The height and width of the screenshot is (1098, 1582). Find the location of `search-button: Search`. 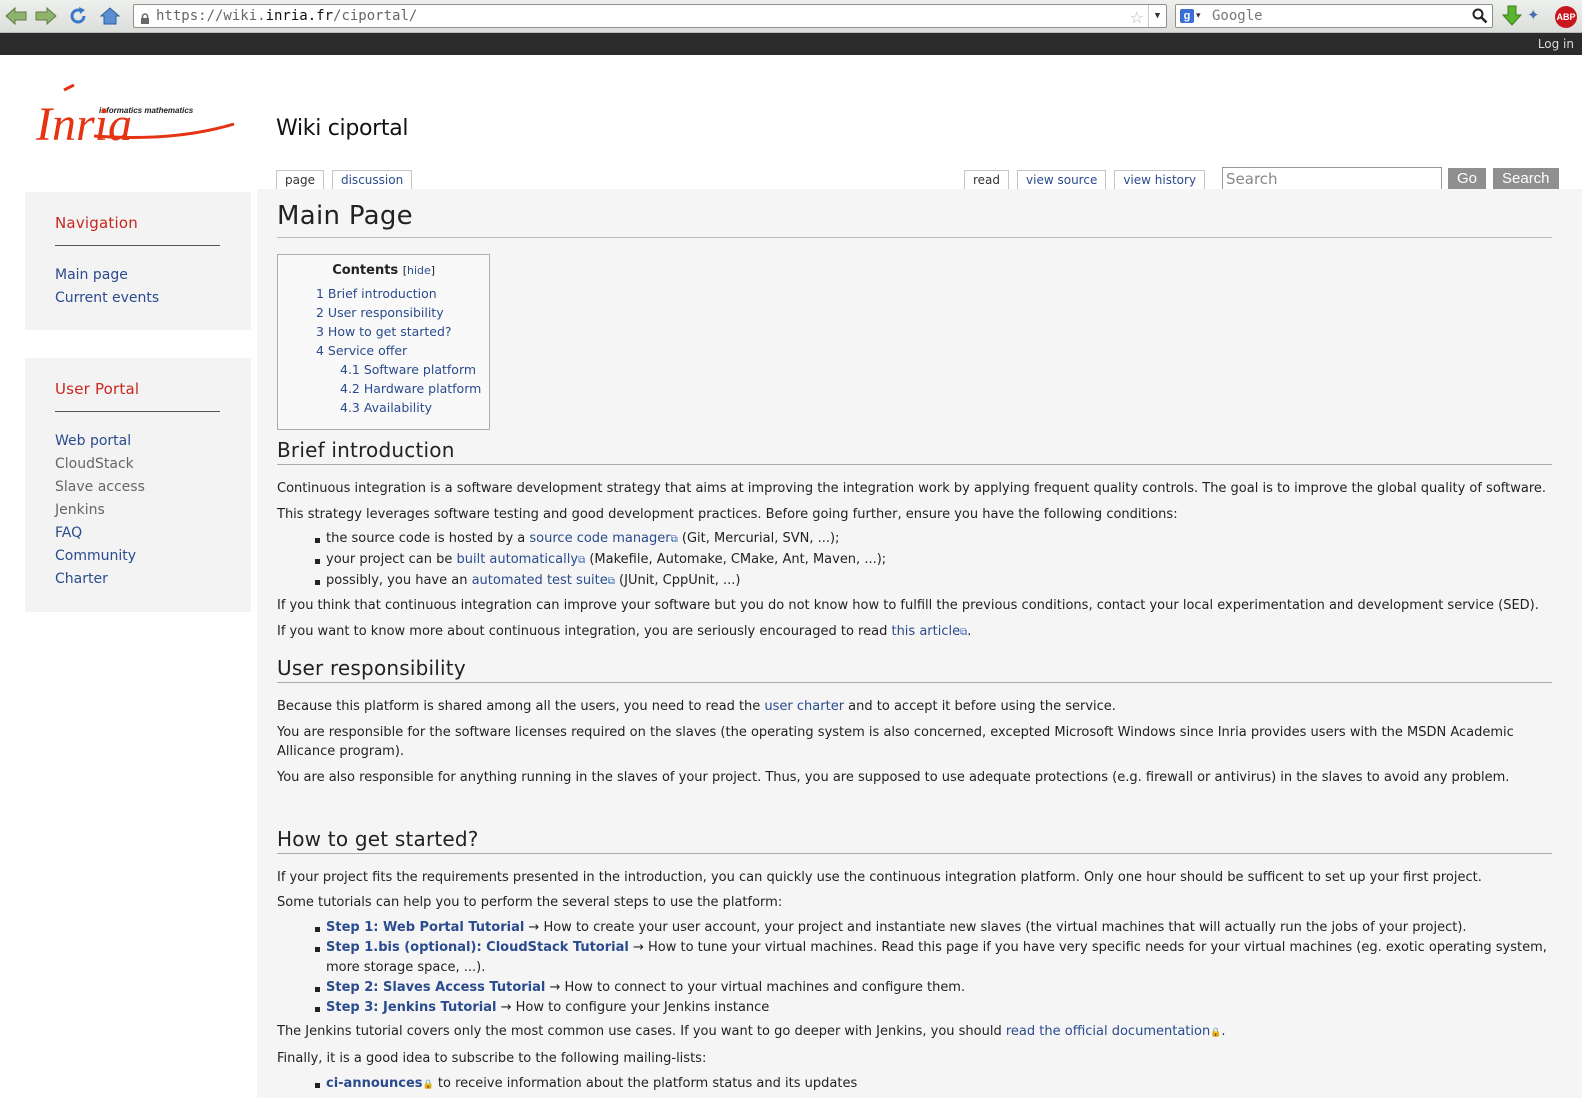

search-button: Search is located at coordinates (1526, 179).